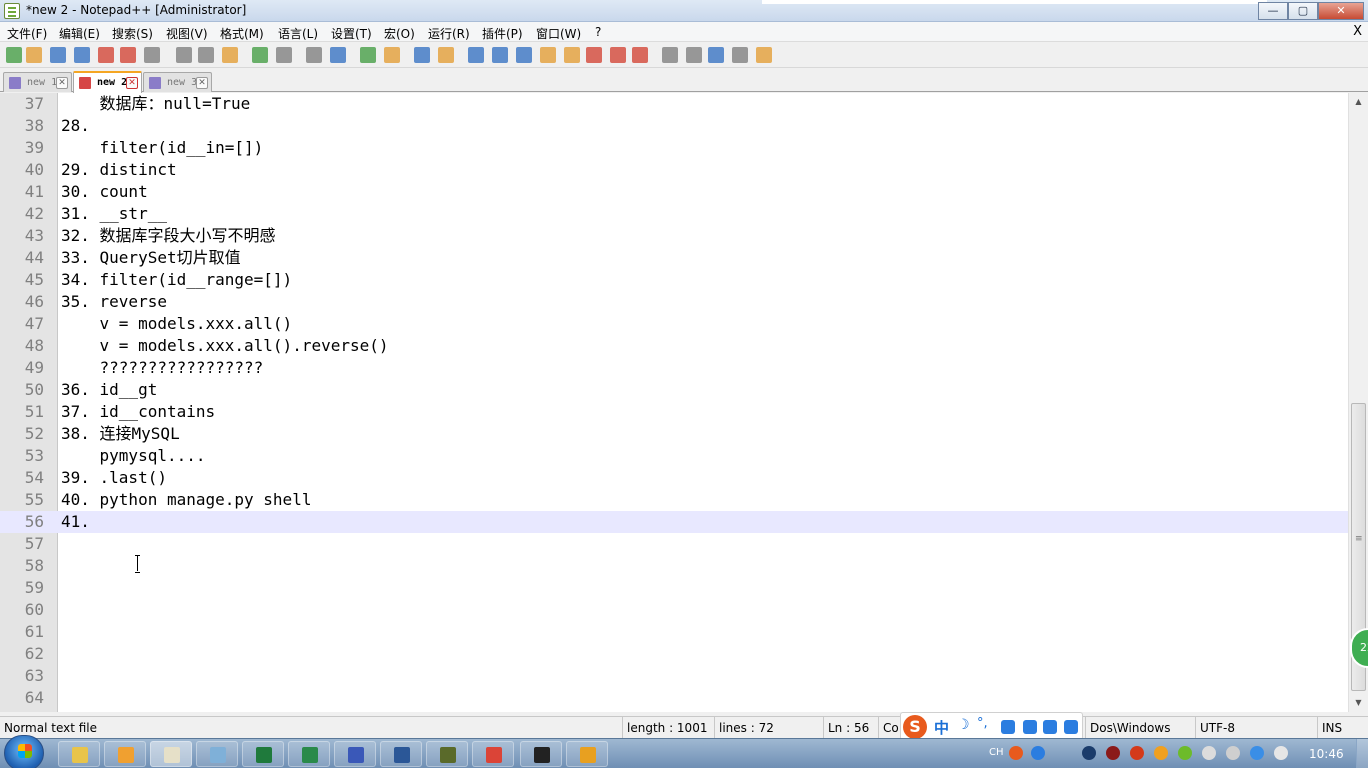  Describe the element at coordinates (1161, 753) in the screenshot. I see `tray-app-icon` at that location.